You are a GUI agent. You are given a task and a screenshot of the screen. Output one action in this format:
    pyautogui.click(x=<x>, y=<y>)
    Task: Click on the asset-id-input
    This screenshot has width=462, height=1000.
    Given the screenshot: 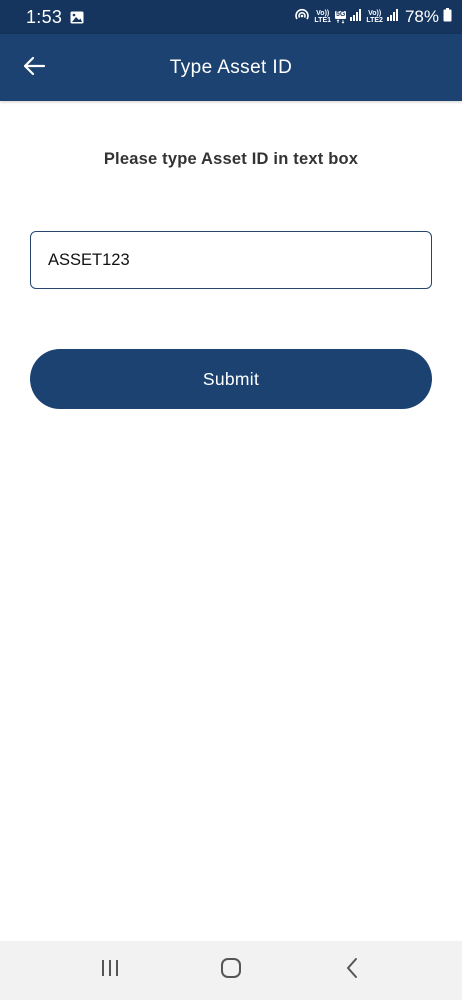 What is the action you would take?
    pyautogui.click(x=231, y=260)
    